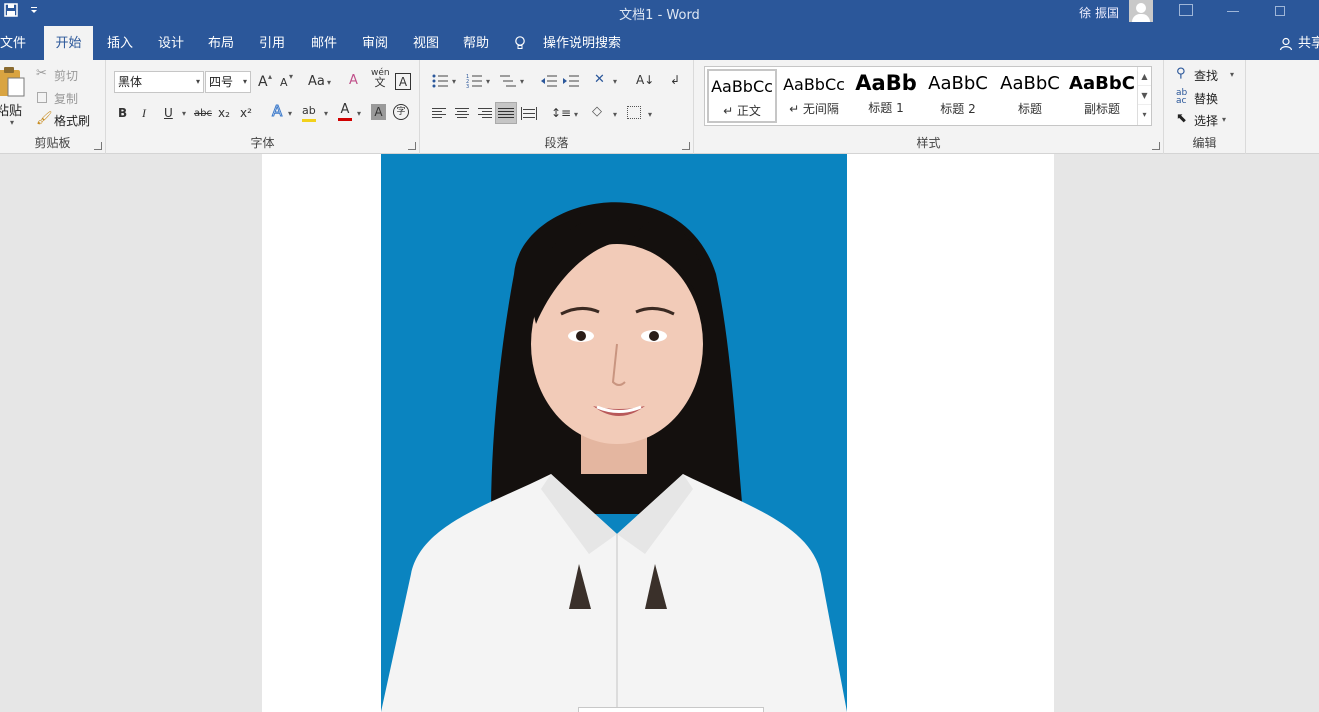 The height and width of the screenshot is (712, 1319). I want to click on style-name: ↵ 无间隔, so click(814, 108).